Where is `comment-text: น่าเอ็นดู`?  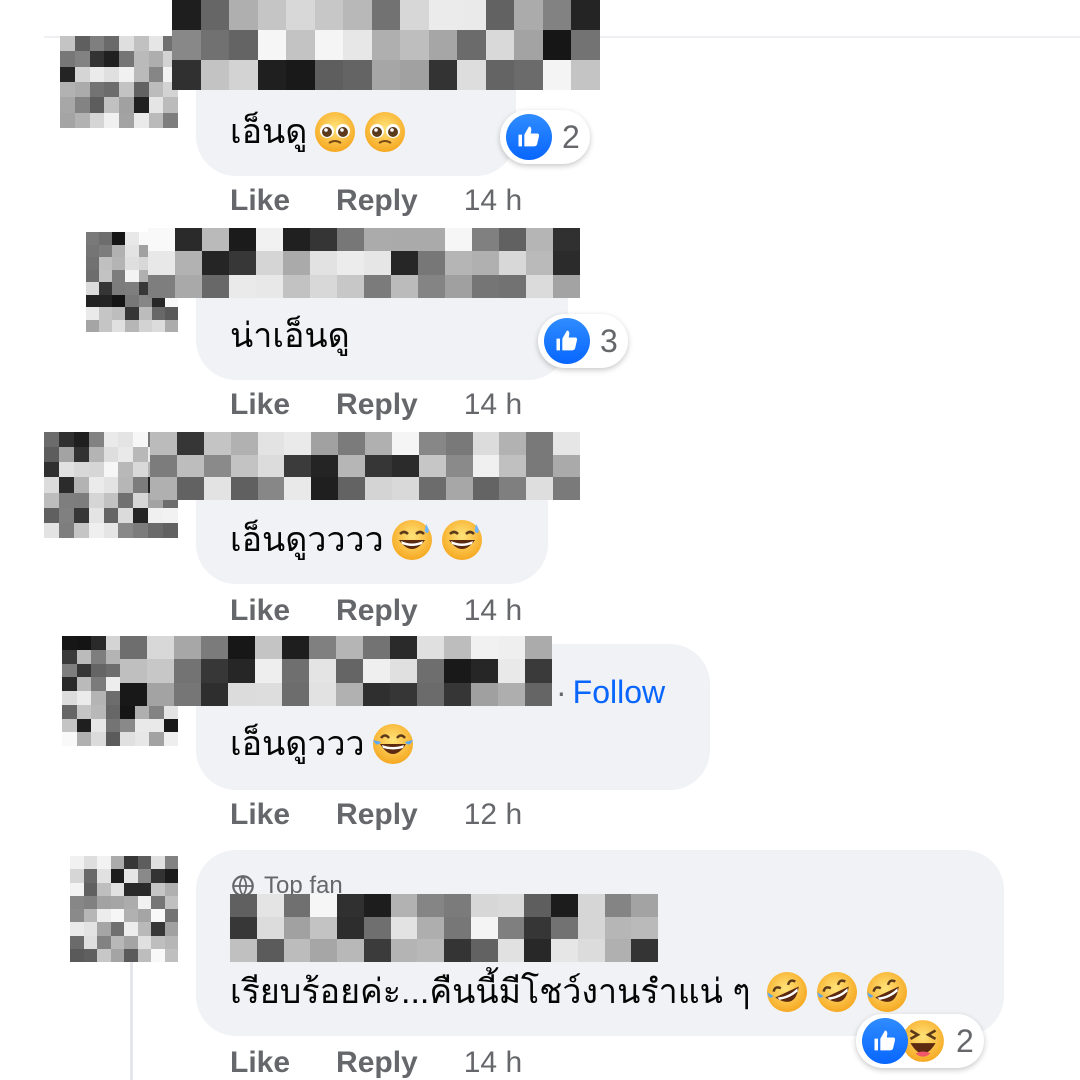 comment-text: น่าเอ็นดู is located at coordinates (290, 336).